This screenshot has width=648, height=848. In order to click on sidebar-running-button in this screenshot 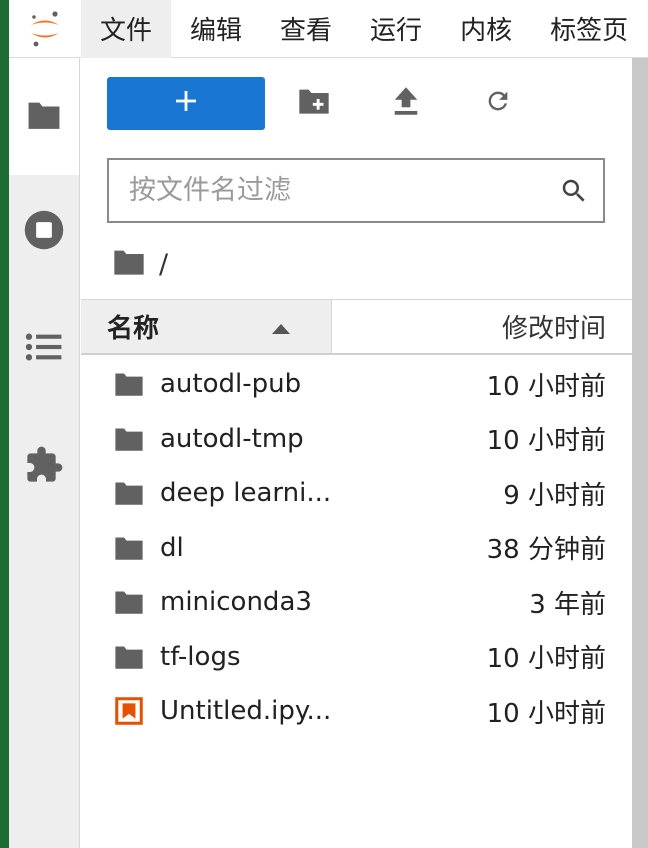, I will do `click(44, 232)`.